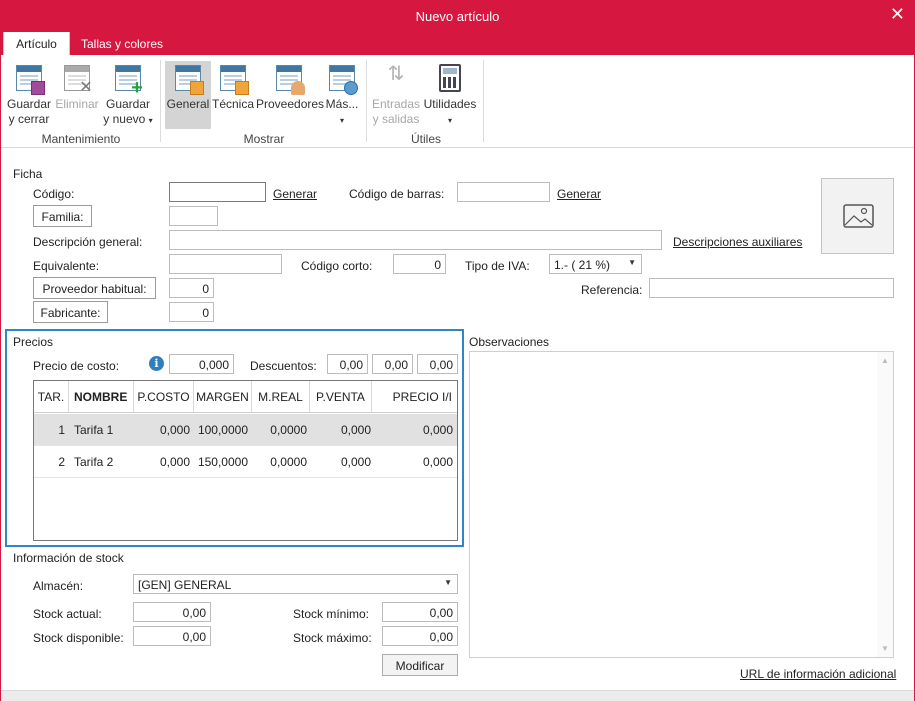  Describe the element at coordinates (885, 648) in the screenshot. I see `scroll-down-icon: ▼` at that location.